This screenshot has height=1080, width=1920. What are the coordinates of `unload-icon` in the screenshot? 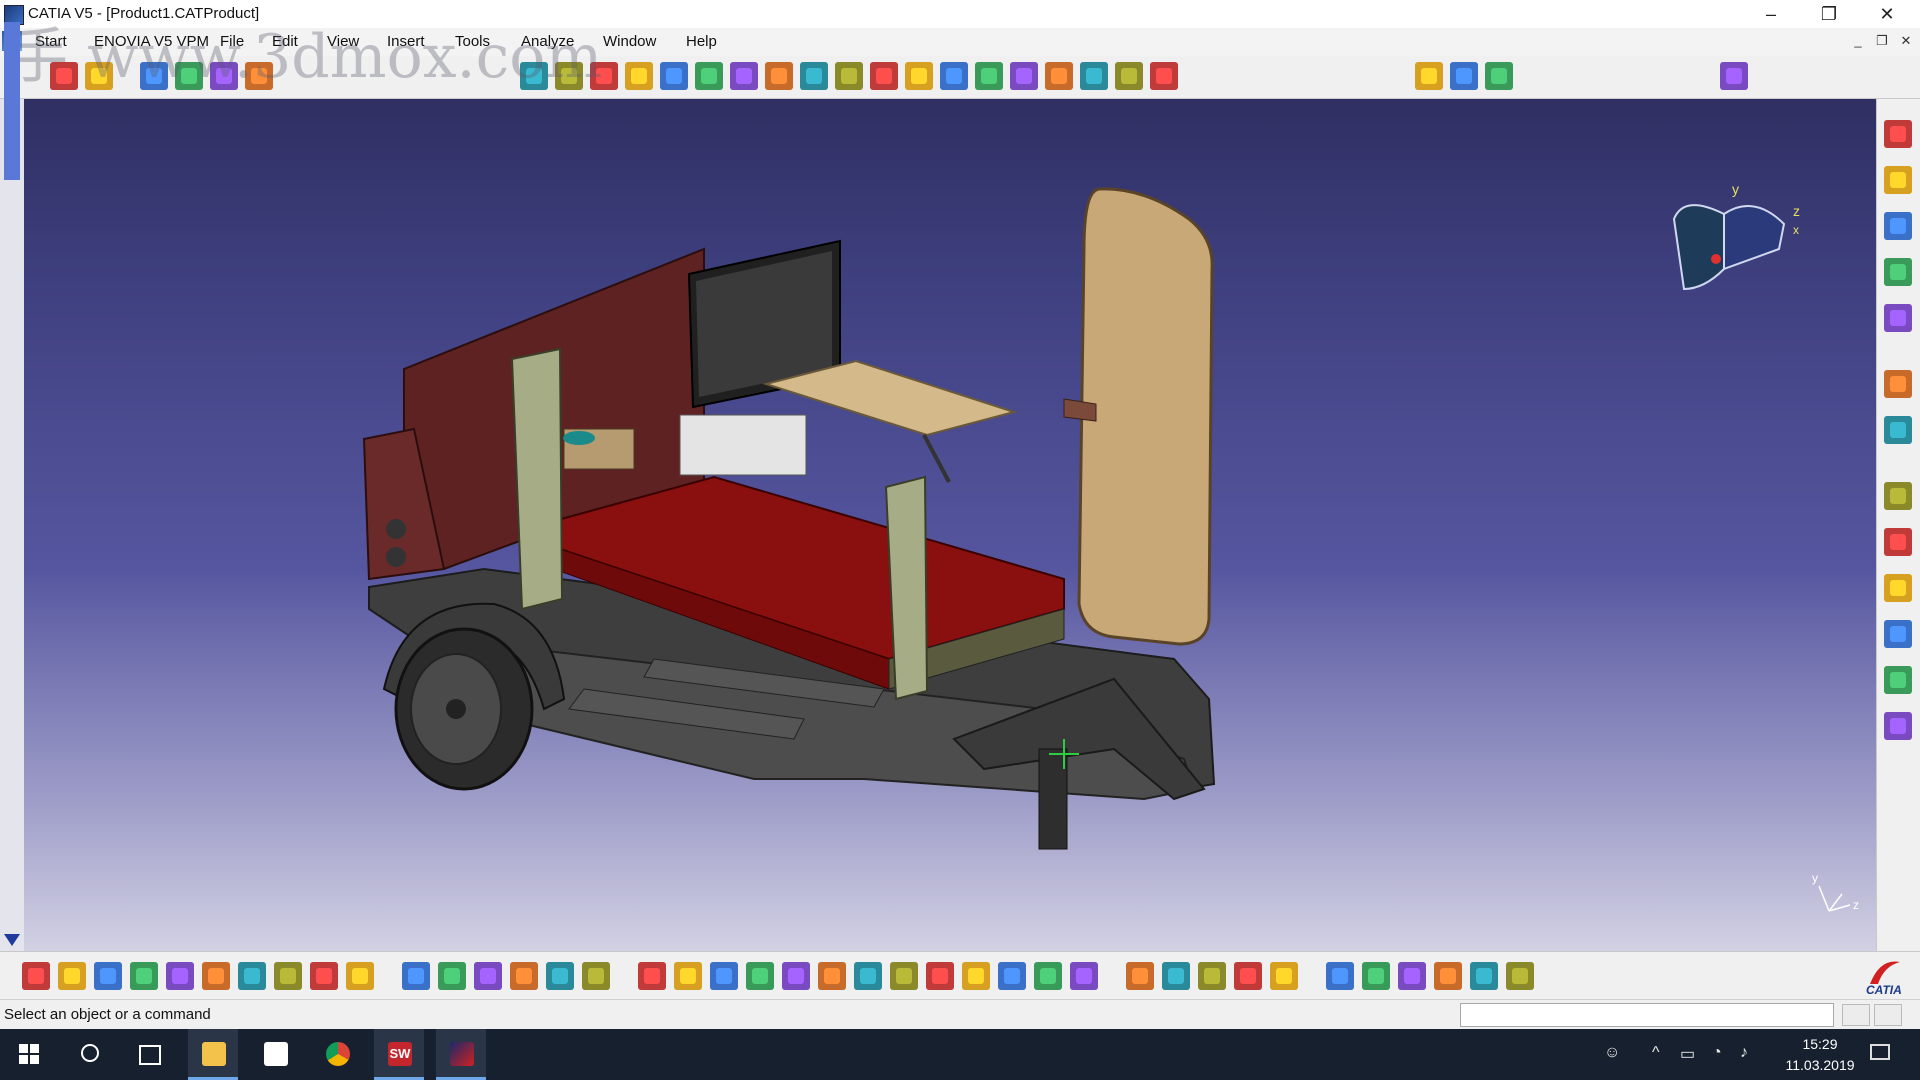 It's located at (1499, 76).